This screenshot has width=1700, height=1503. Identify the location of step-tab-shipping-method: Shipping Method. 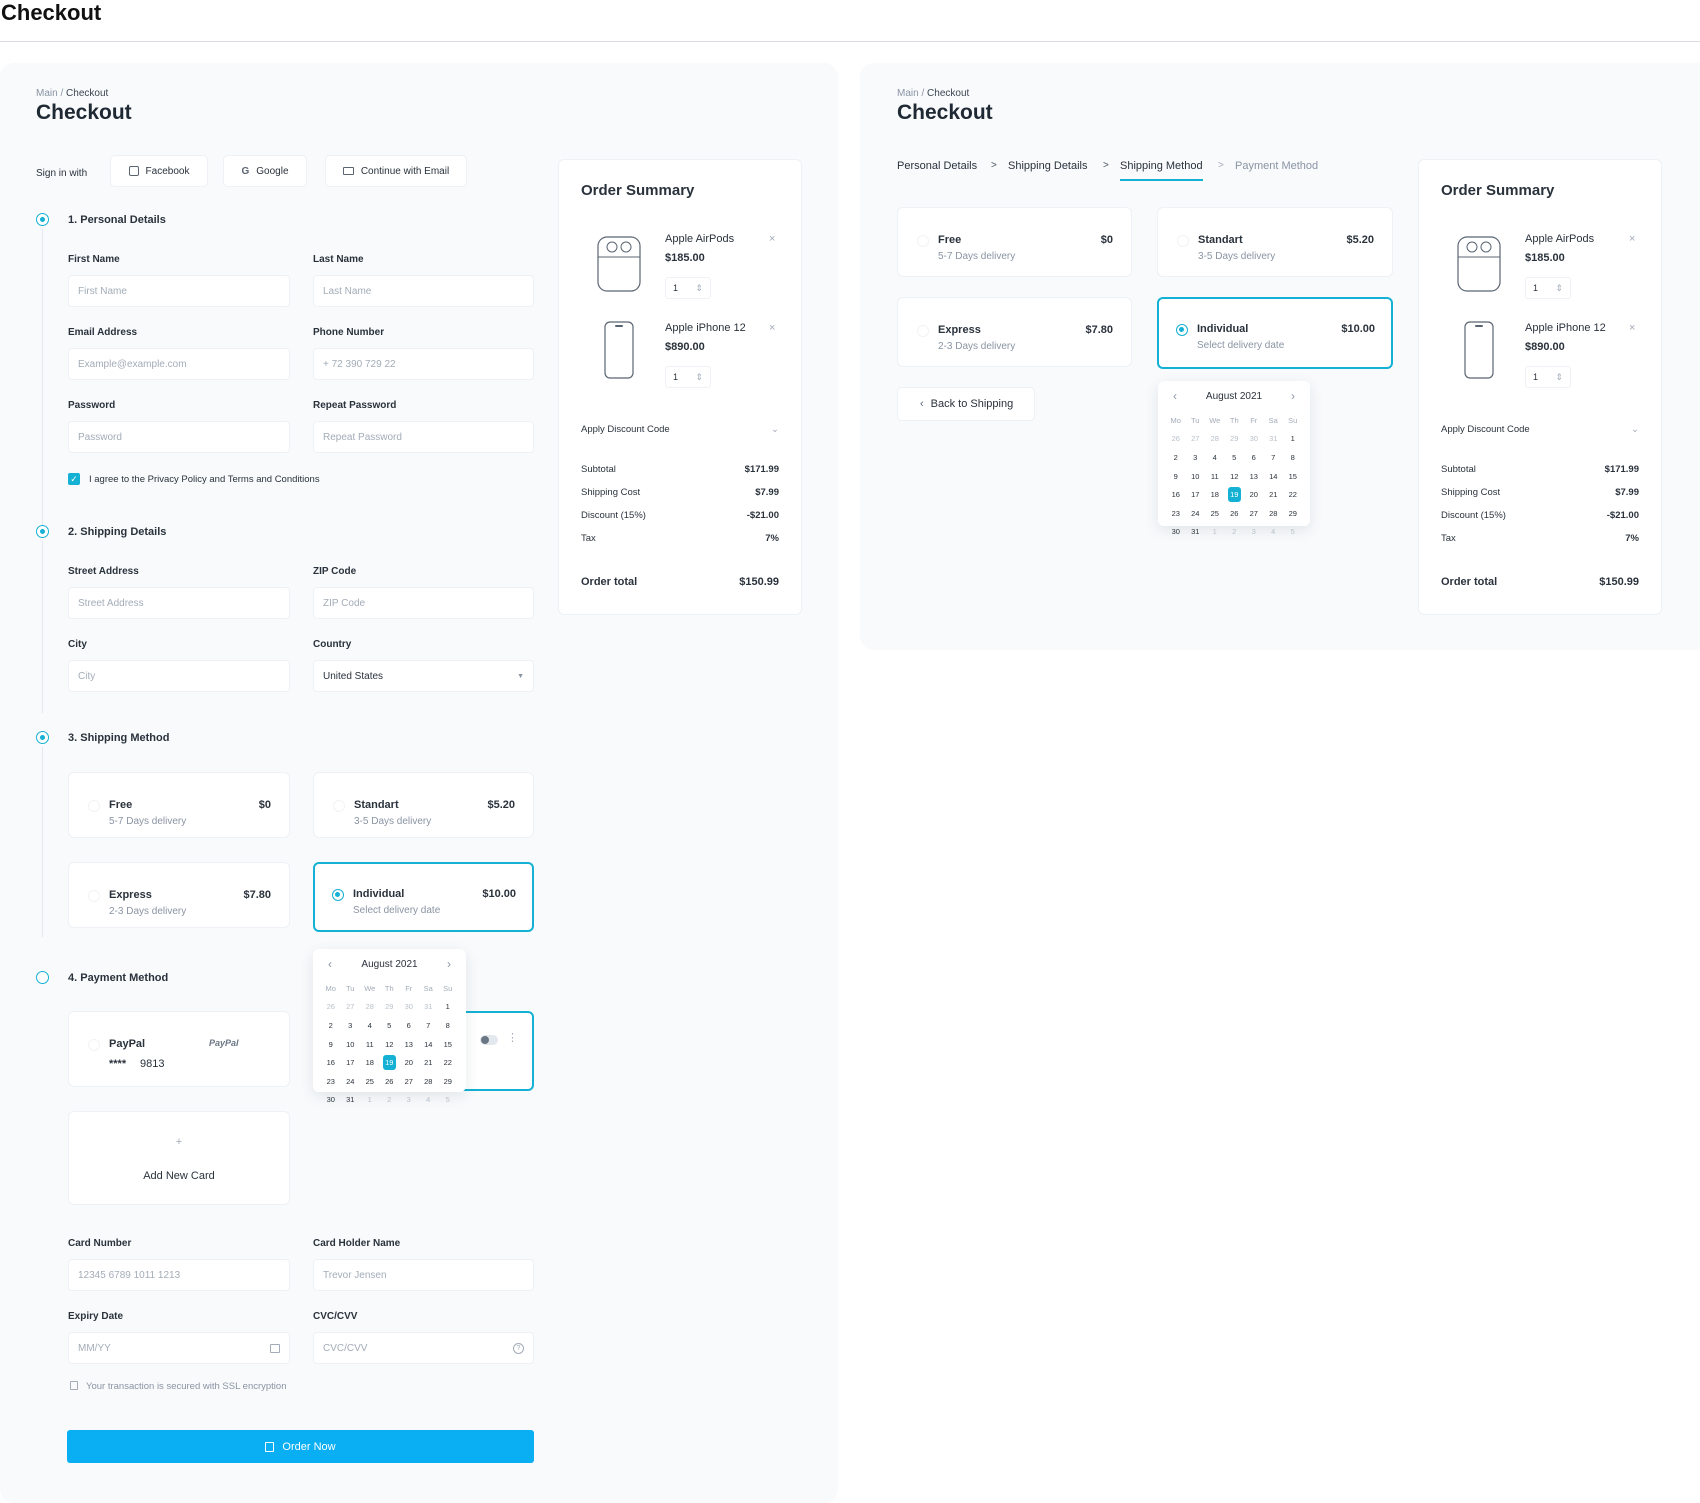
(1161, 170).